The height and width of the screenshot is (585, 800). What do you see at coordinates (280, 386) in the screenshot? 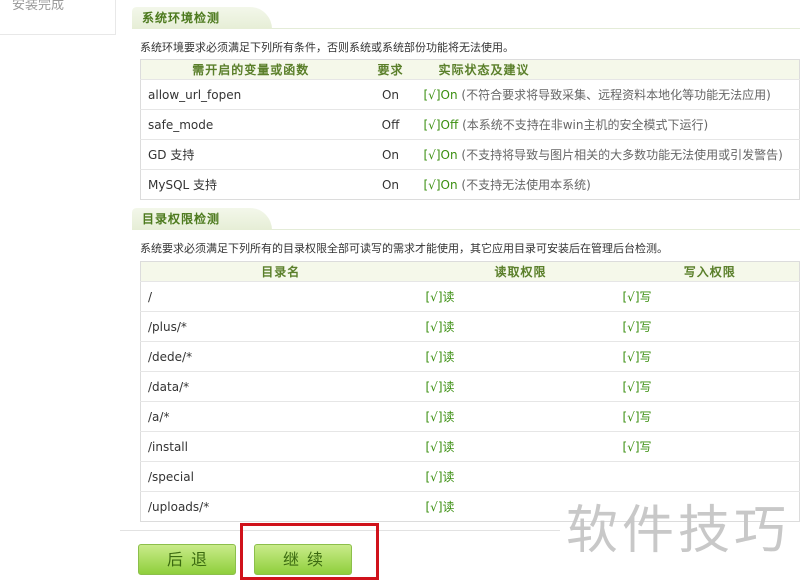
I see `dir-name: /data/*` at bounding box center [280, 386].